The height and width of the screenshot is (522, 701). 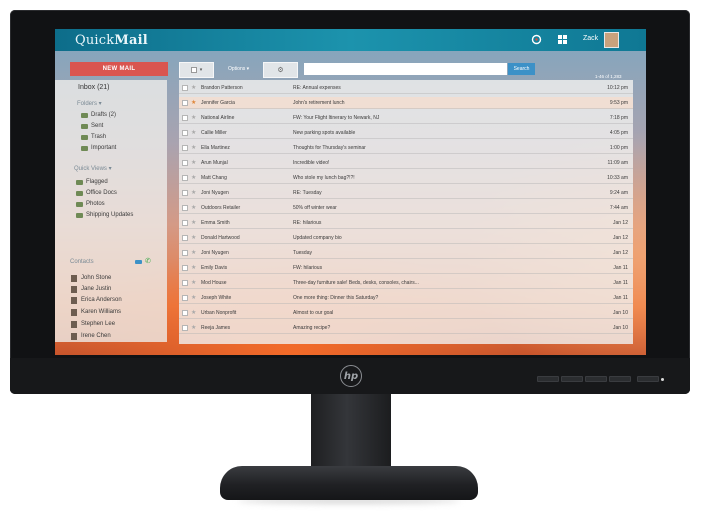 What do you see at coordinates (590, 38) in the screenshot?
I see `user-name: Zack` at bounding box center [590, 38].